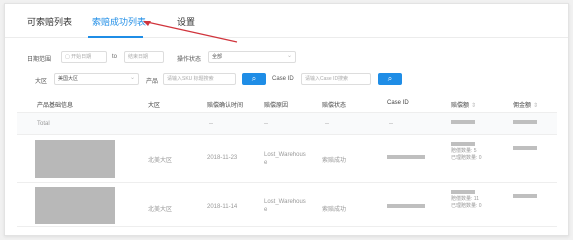 This screenshot has width=573, height=240. What do you see at coordinates (96, 79) in the screenshot?
I see `region-select: 美国大区 ⌄` at bounding box center [96, 79].